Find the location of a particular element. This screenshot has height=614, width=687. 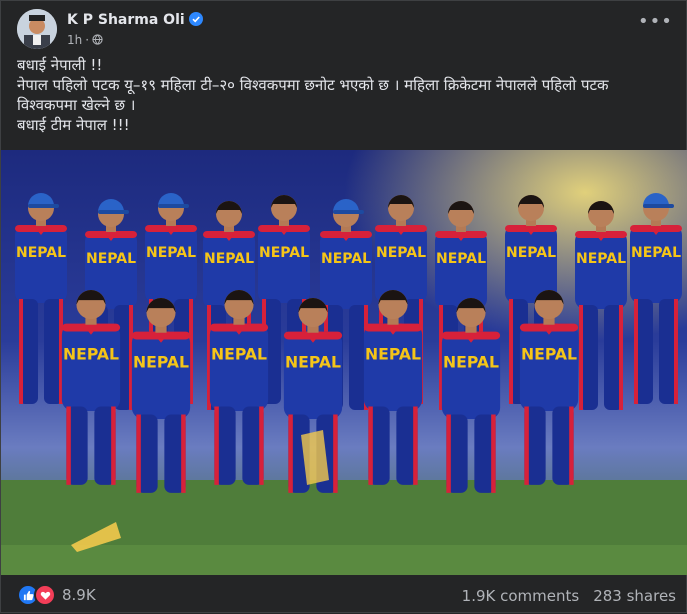

post-stats: 1.9K comments 283 shares is located at coordinates (562, 596).